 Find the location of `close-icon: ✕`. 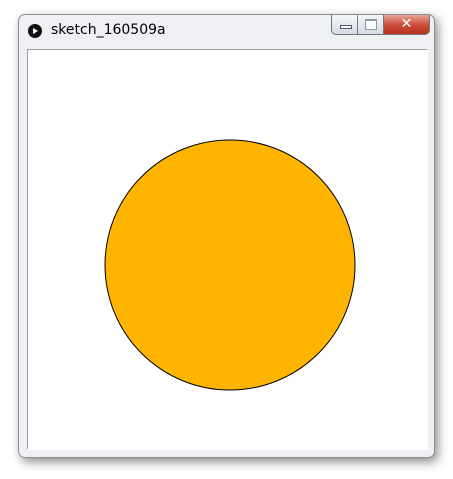

close-icon: ✕ is located at coordinates (406, 24).